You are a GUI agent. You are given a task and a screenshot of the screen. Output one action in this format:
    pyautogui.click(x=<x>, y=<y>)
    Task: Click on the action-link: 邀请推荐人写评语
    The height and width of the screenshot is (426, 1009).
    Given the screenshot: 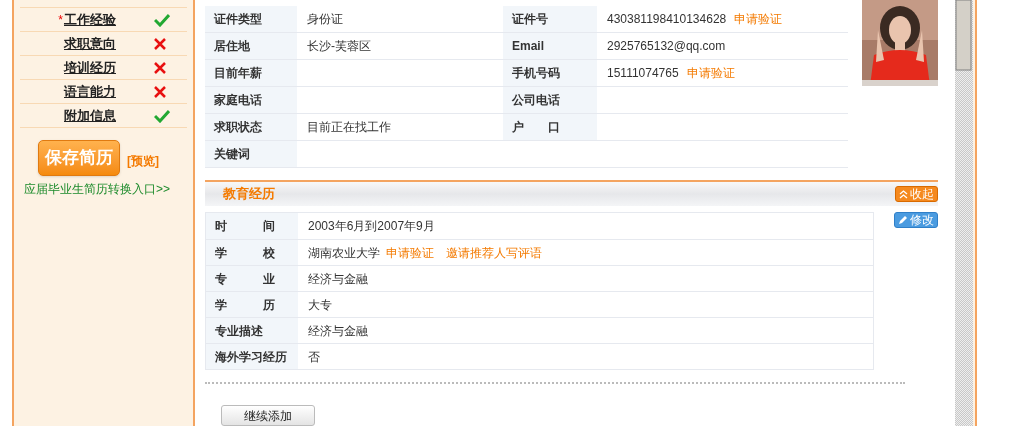 What is the action you would take?
    pyautogui.click(x=494, y=252)
    